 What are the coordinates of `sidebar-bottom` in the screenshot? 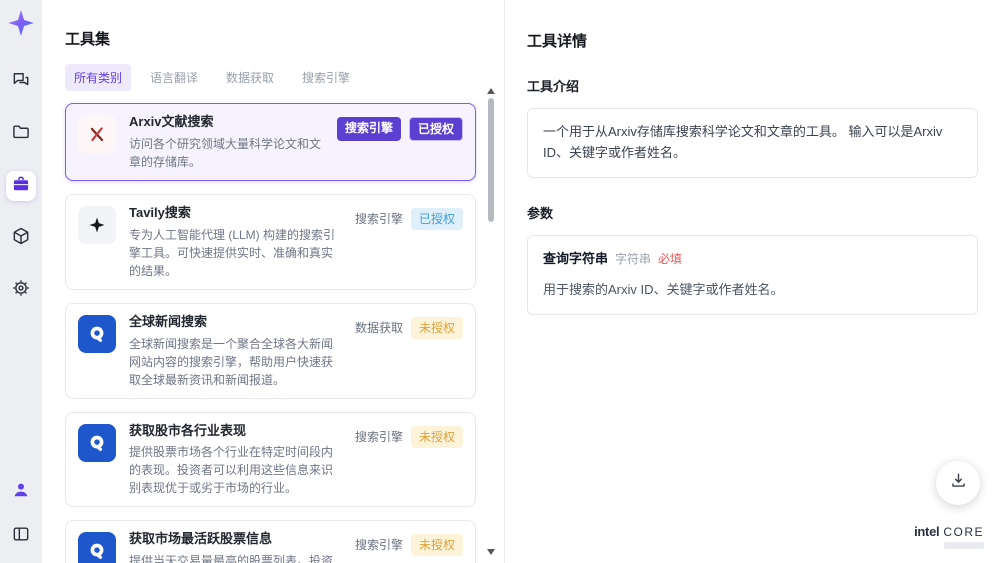 It's located at (21, 514).